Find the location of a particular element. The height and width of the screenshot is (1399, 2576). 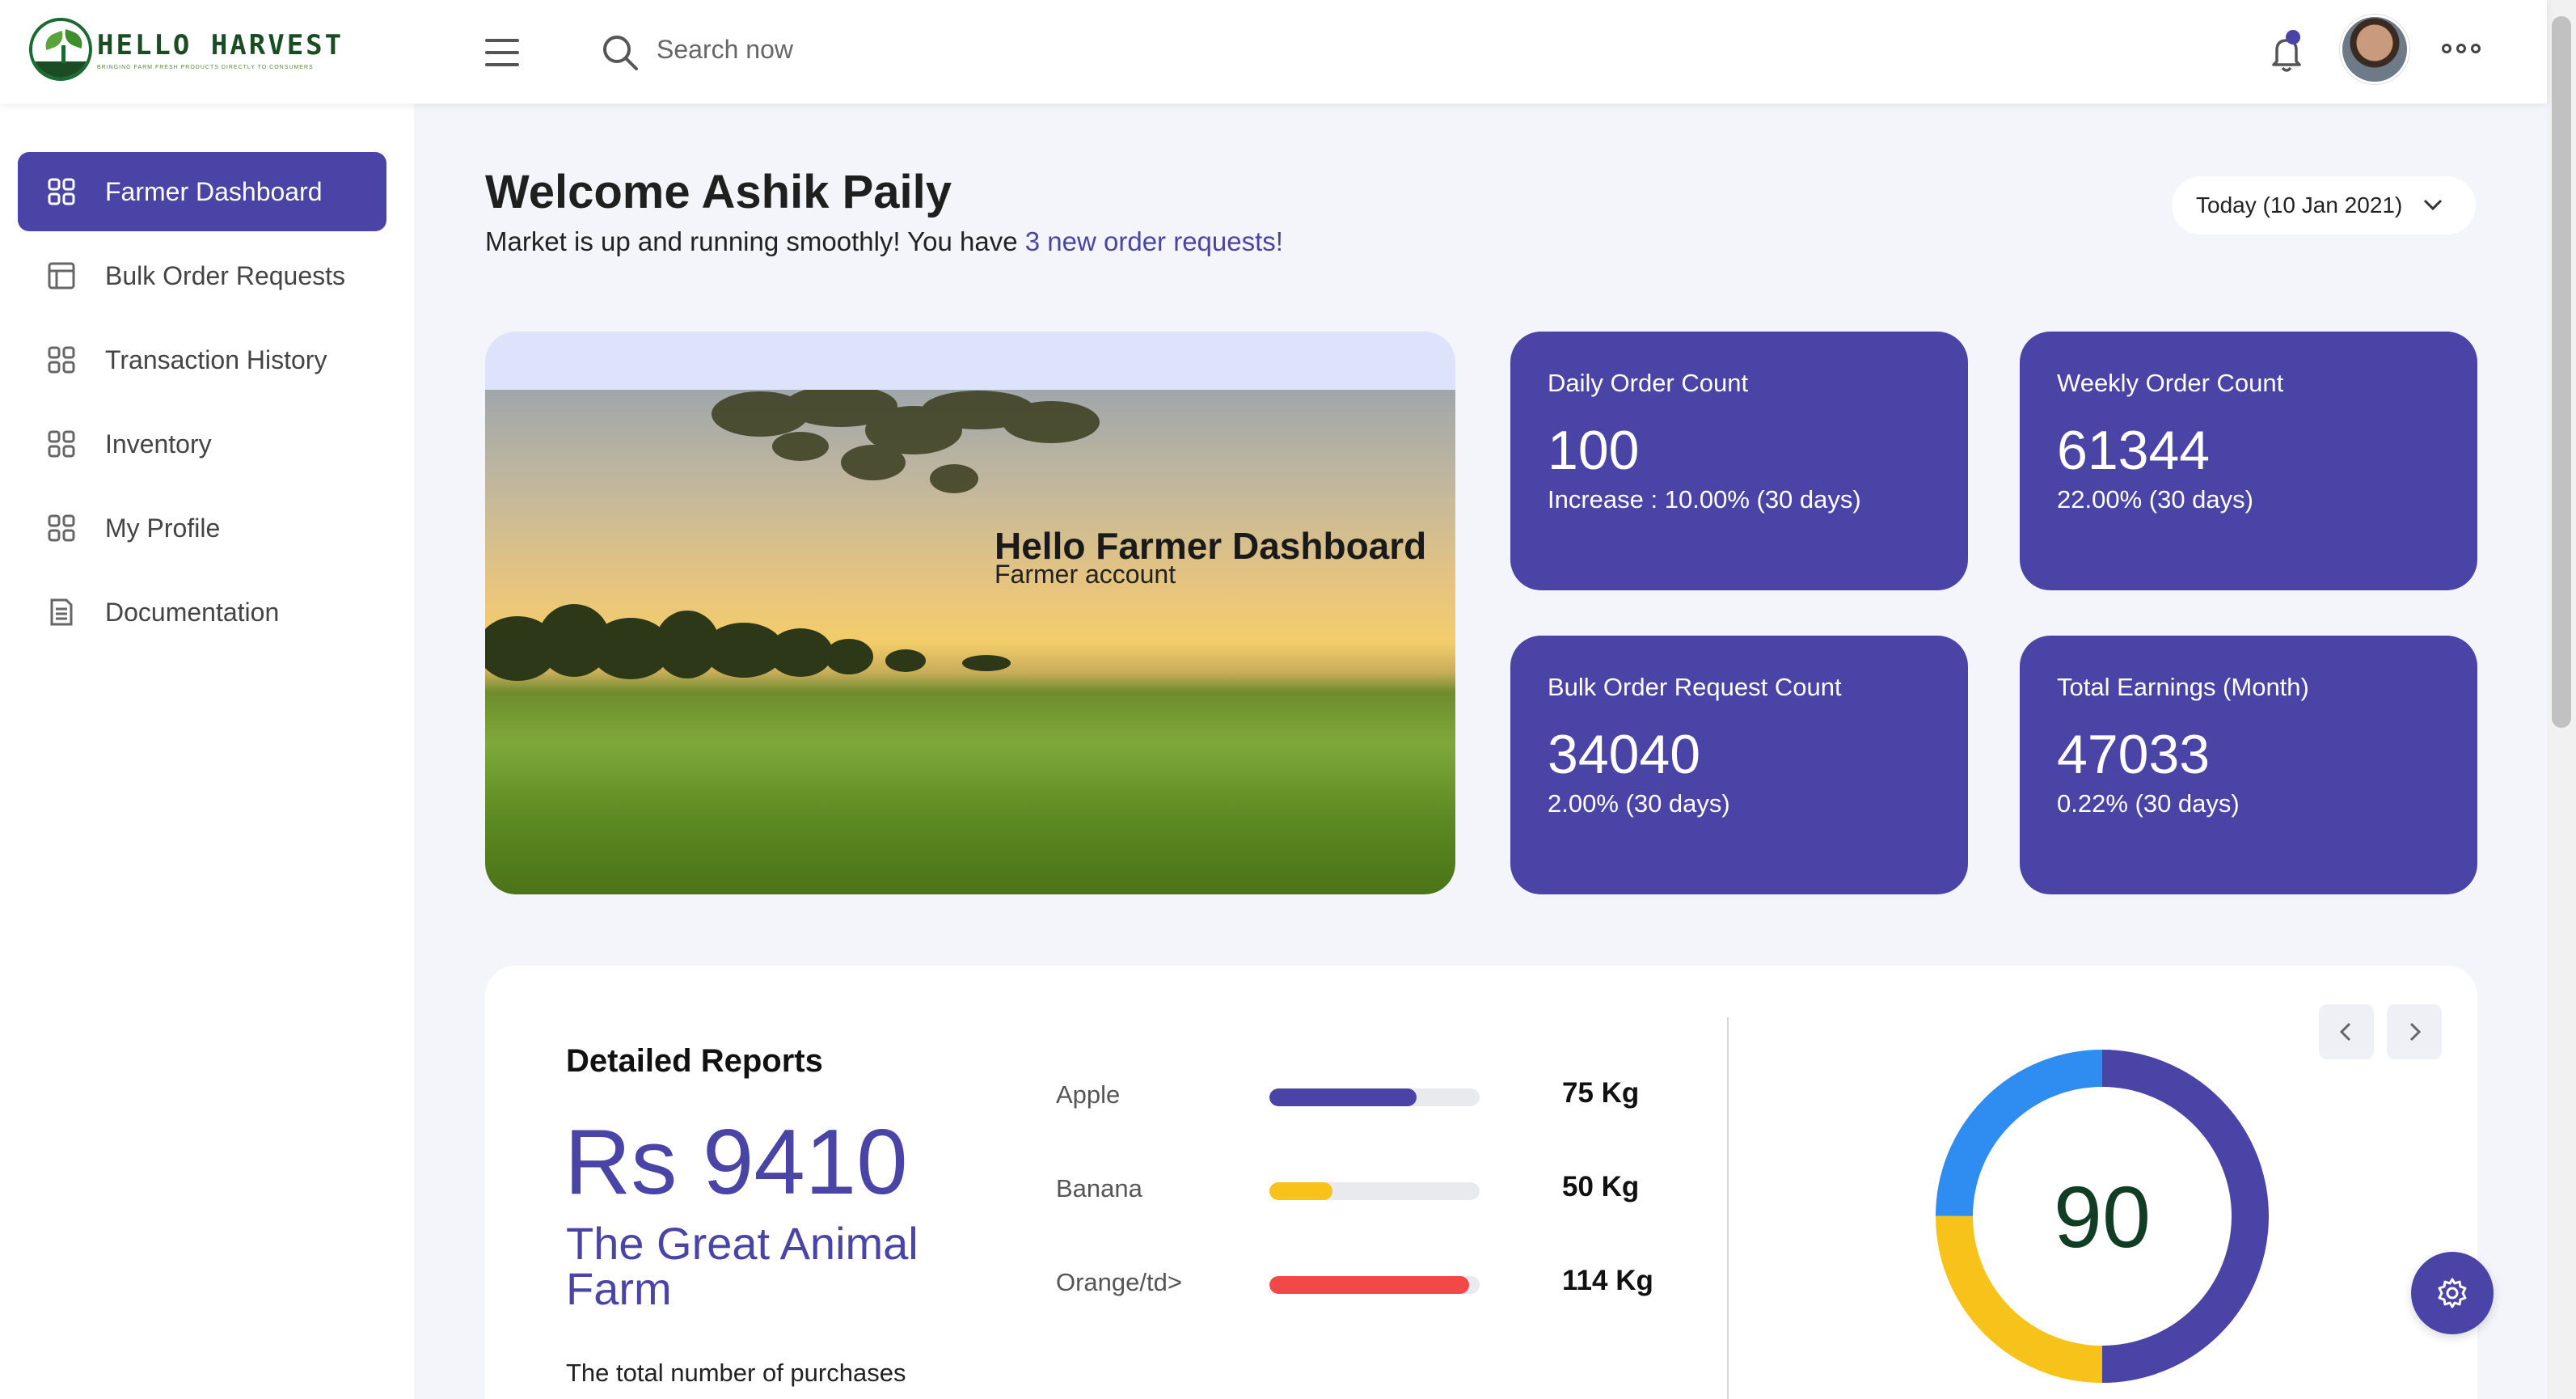

sidebar-item-my-profile: My Profile is located at coordinates (202, 528).